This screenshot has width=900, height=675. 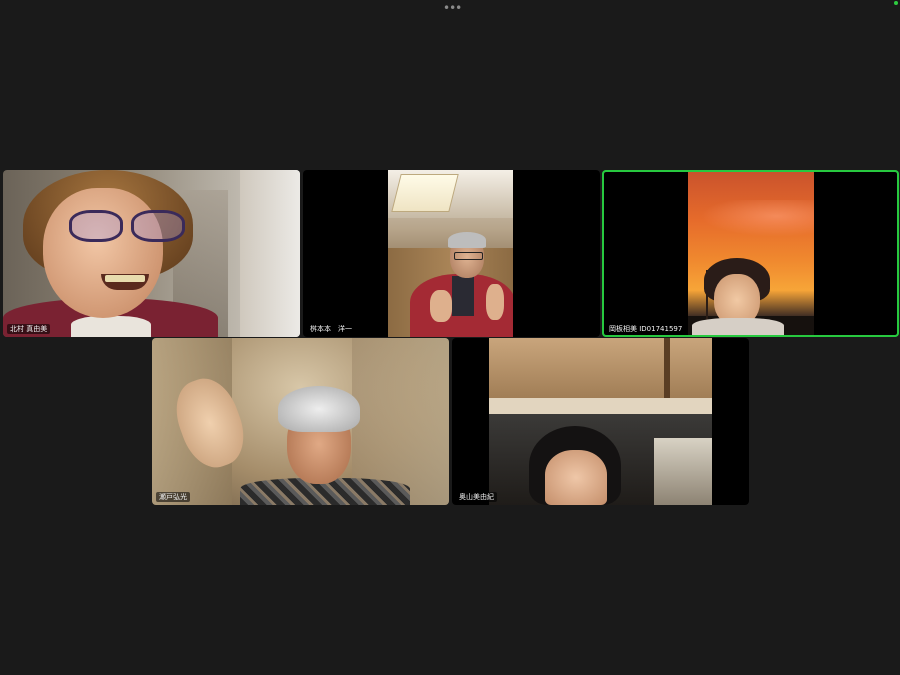 I want to click on participant-name-label: 奥山美由紀, so click(x=476, y=497).